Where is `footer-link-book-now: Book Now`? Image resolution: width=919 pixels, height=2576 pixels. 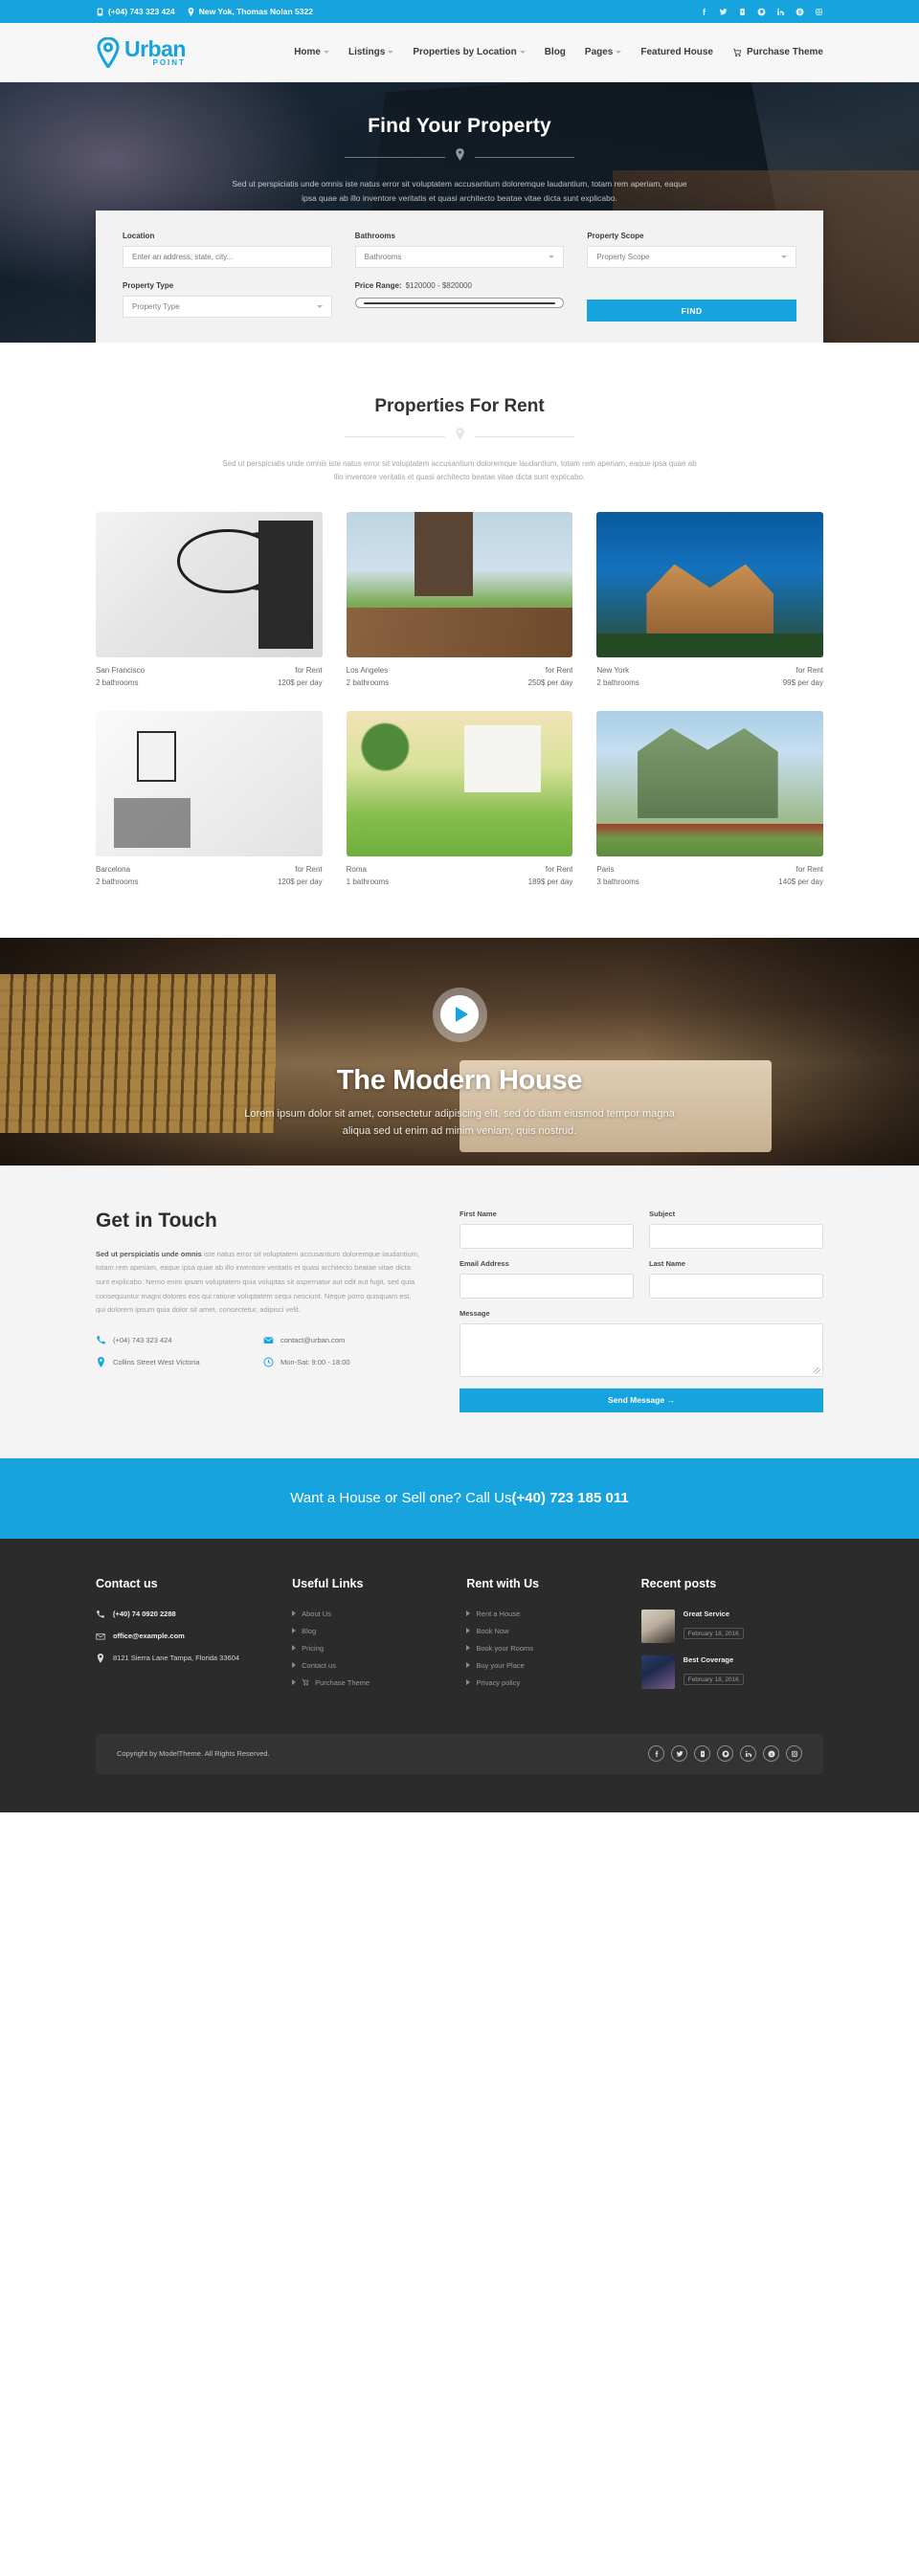
footer-link-book-now: Book Now is located at coordinates (539, 1631).